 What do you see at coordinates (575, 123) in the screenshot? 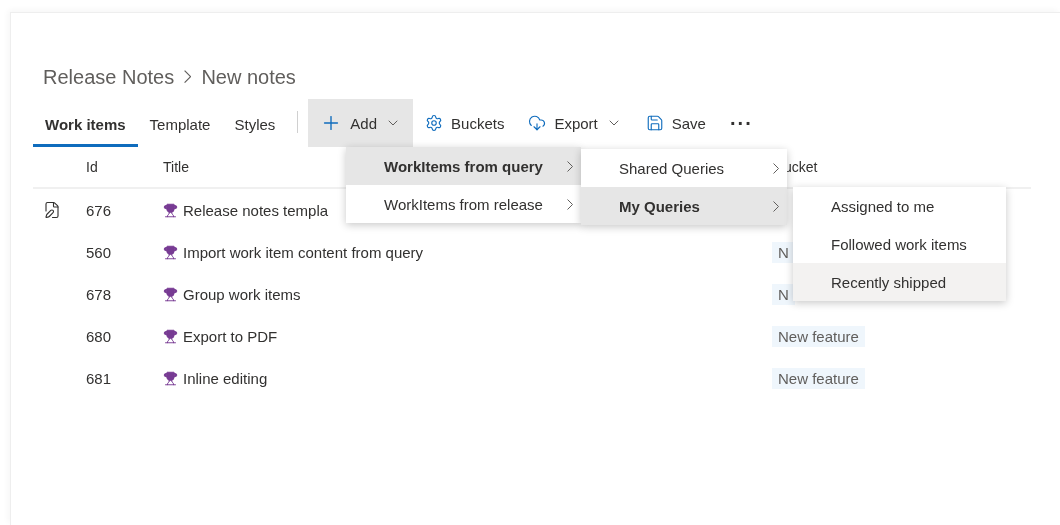
I see `export-button: Export` at bounding box center [575, 123].